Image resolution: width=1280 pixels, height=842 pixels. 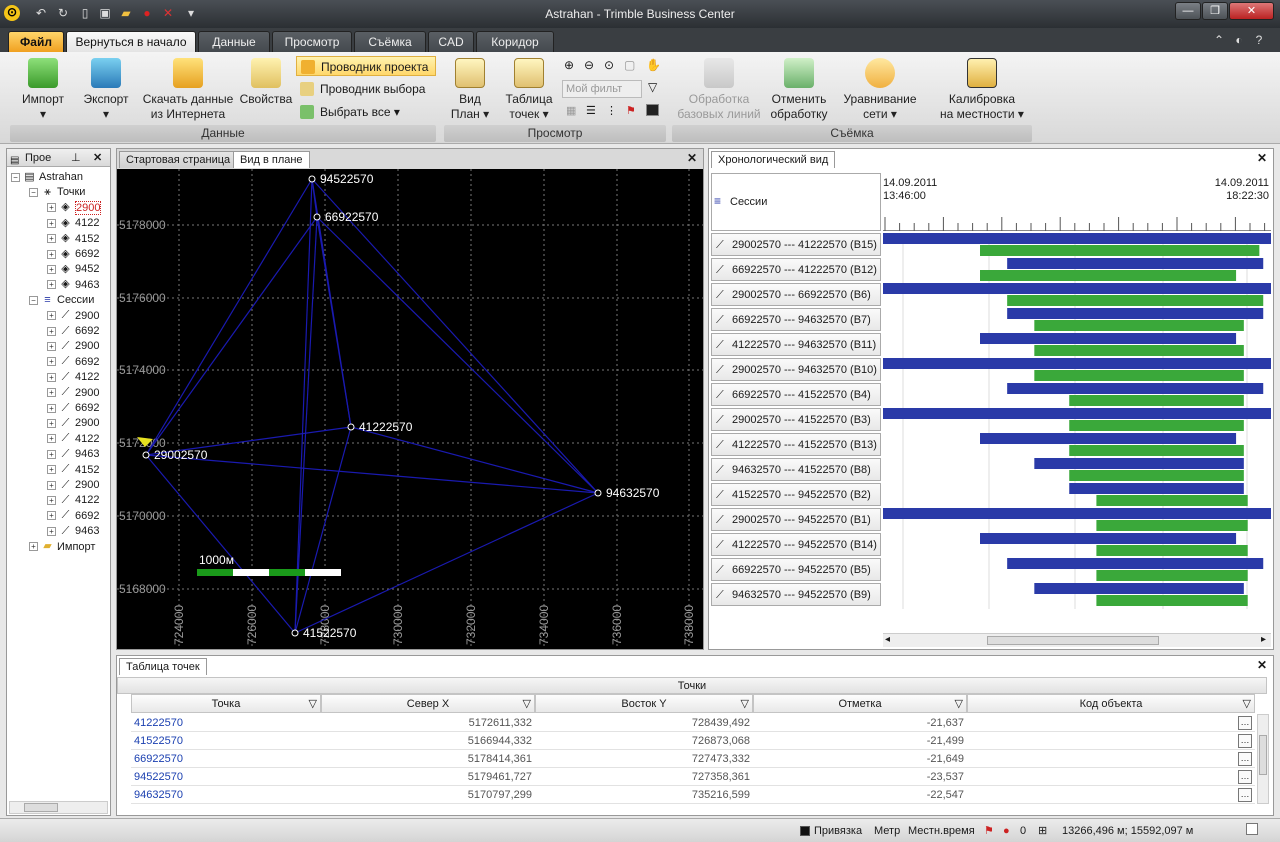 I want to click on close-table-icon: ✕, so click(x=1262, y=665).